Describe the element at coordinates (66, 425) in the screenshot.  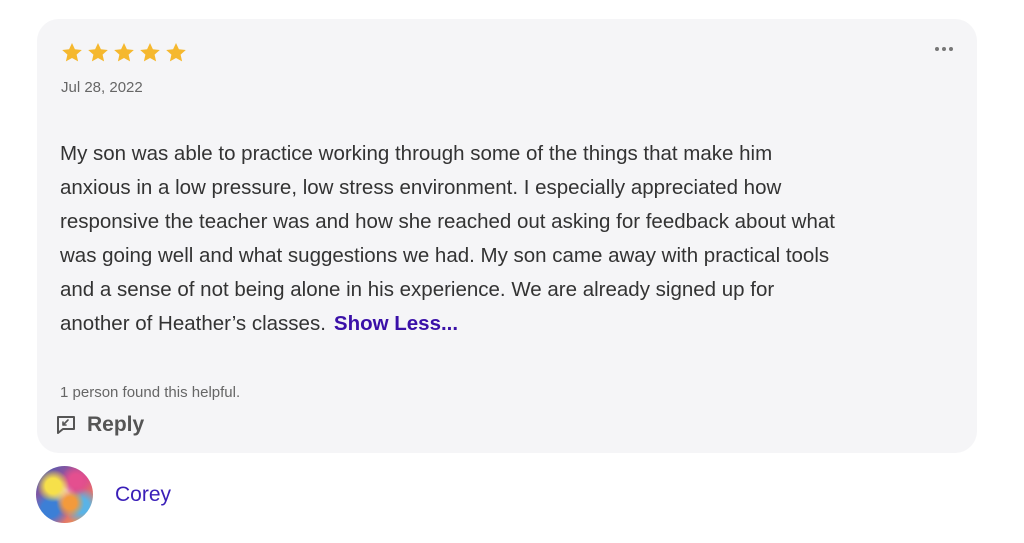
I see `reply-icon` at that location.